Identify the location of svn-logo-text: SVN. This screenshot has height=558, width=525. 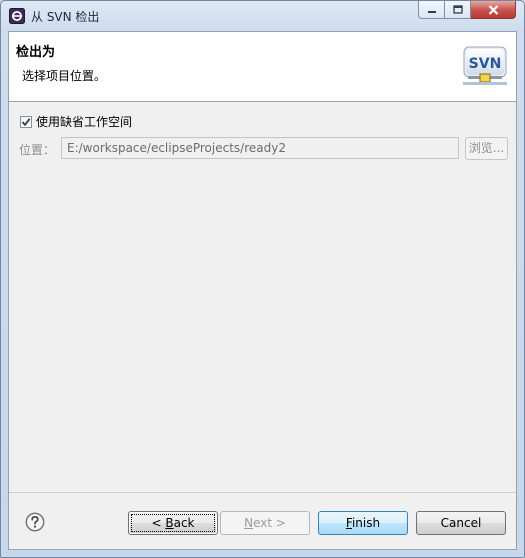
(485, 64).